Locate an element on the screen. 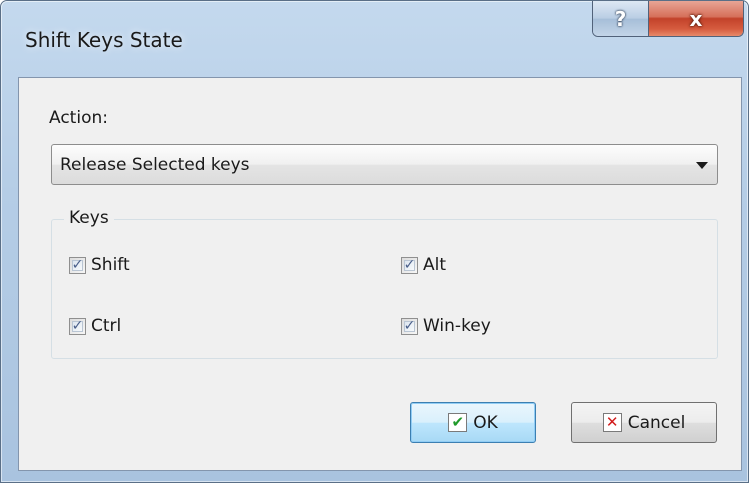  help-button: ? is located at coordinates (621, 18).